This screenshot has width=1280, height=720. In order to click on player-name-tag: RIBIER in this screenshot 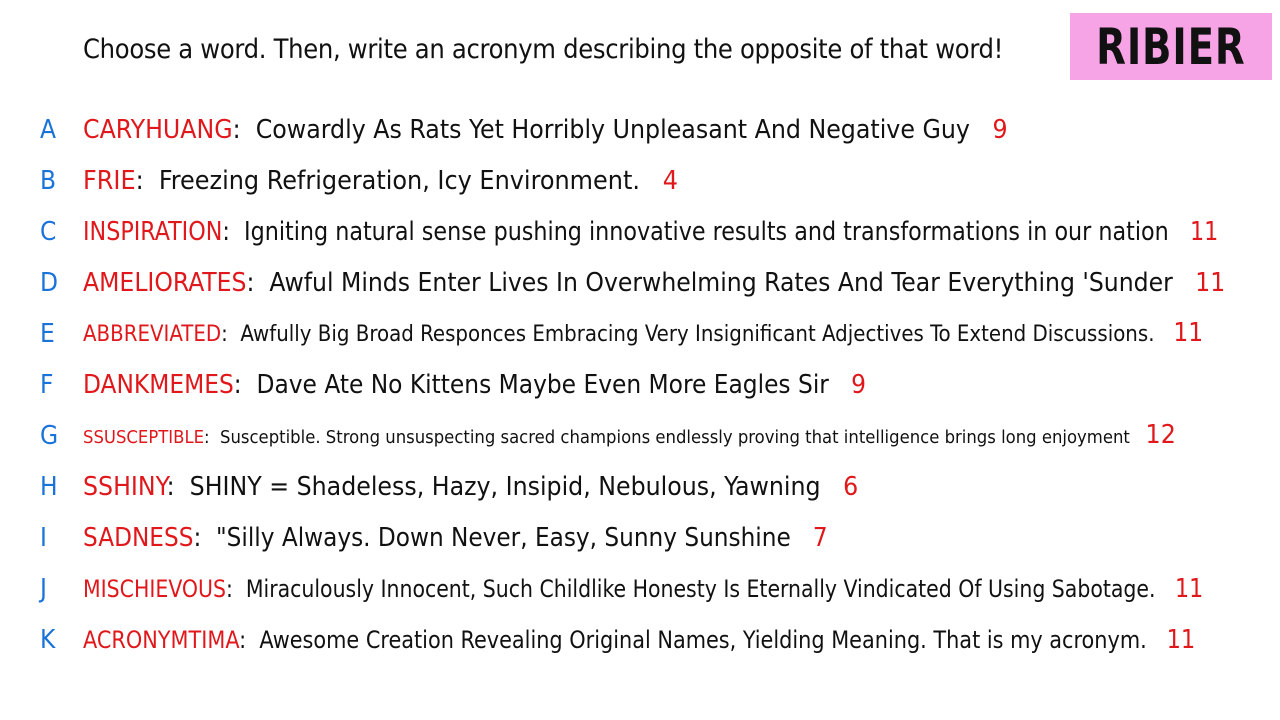, I will do `click(1171, 46)`.